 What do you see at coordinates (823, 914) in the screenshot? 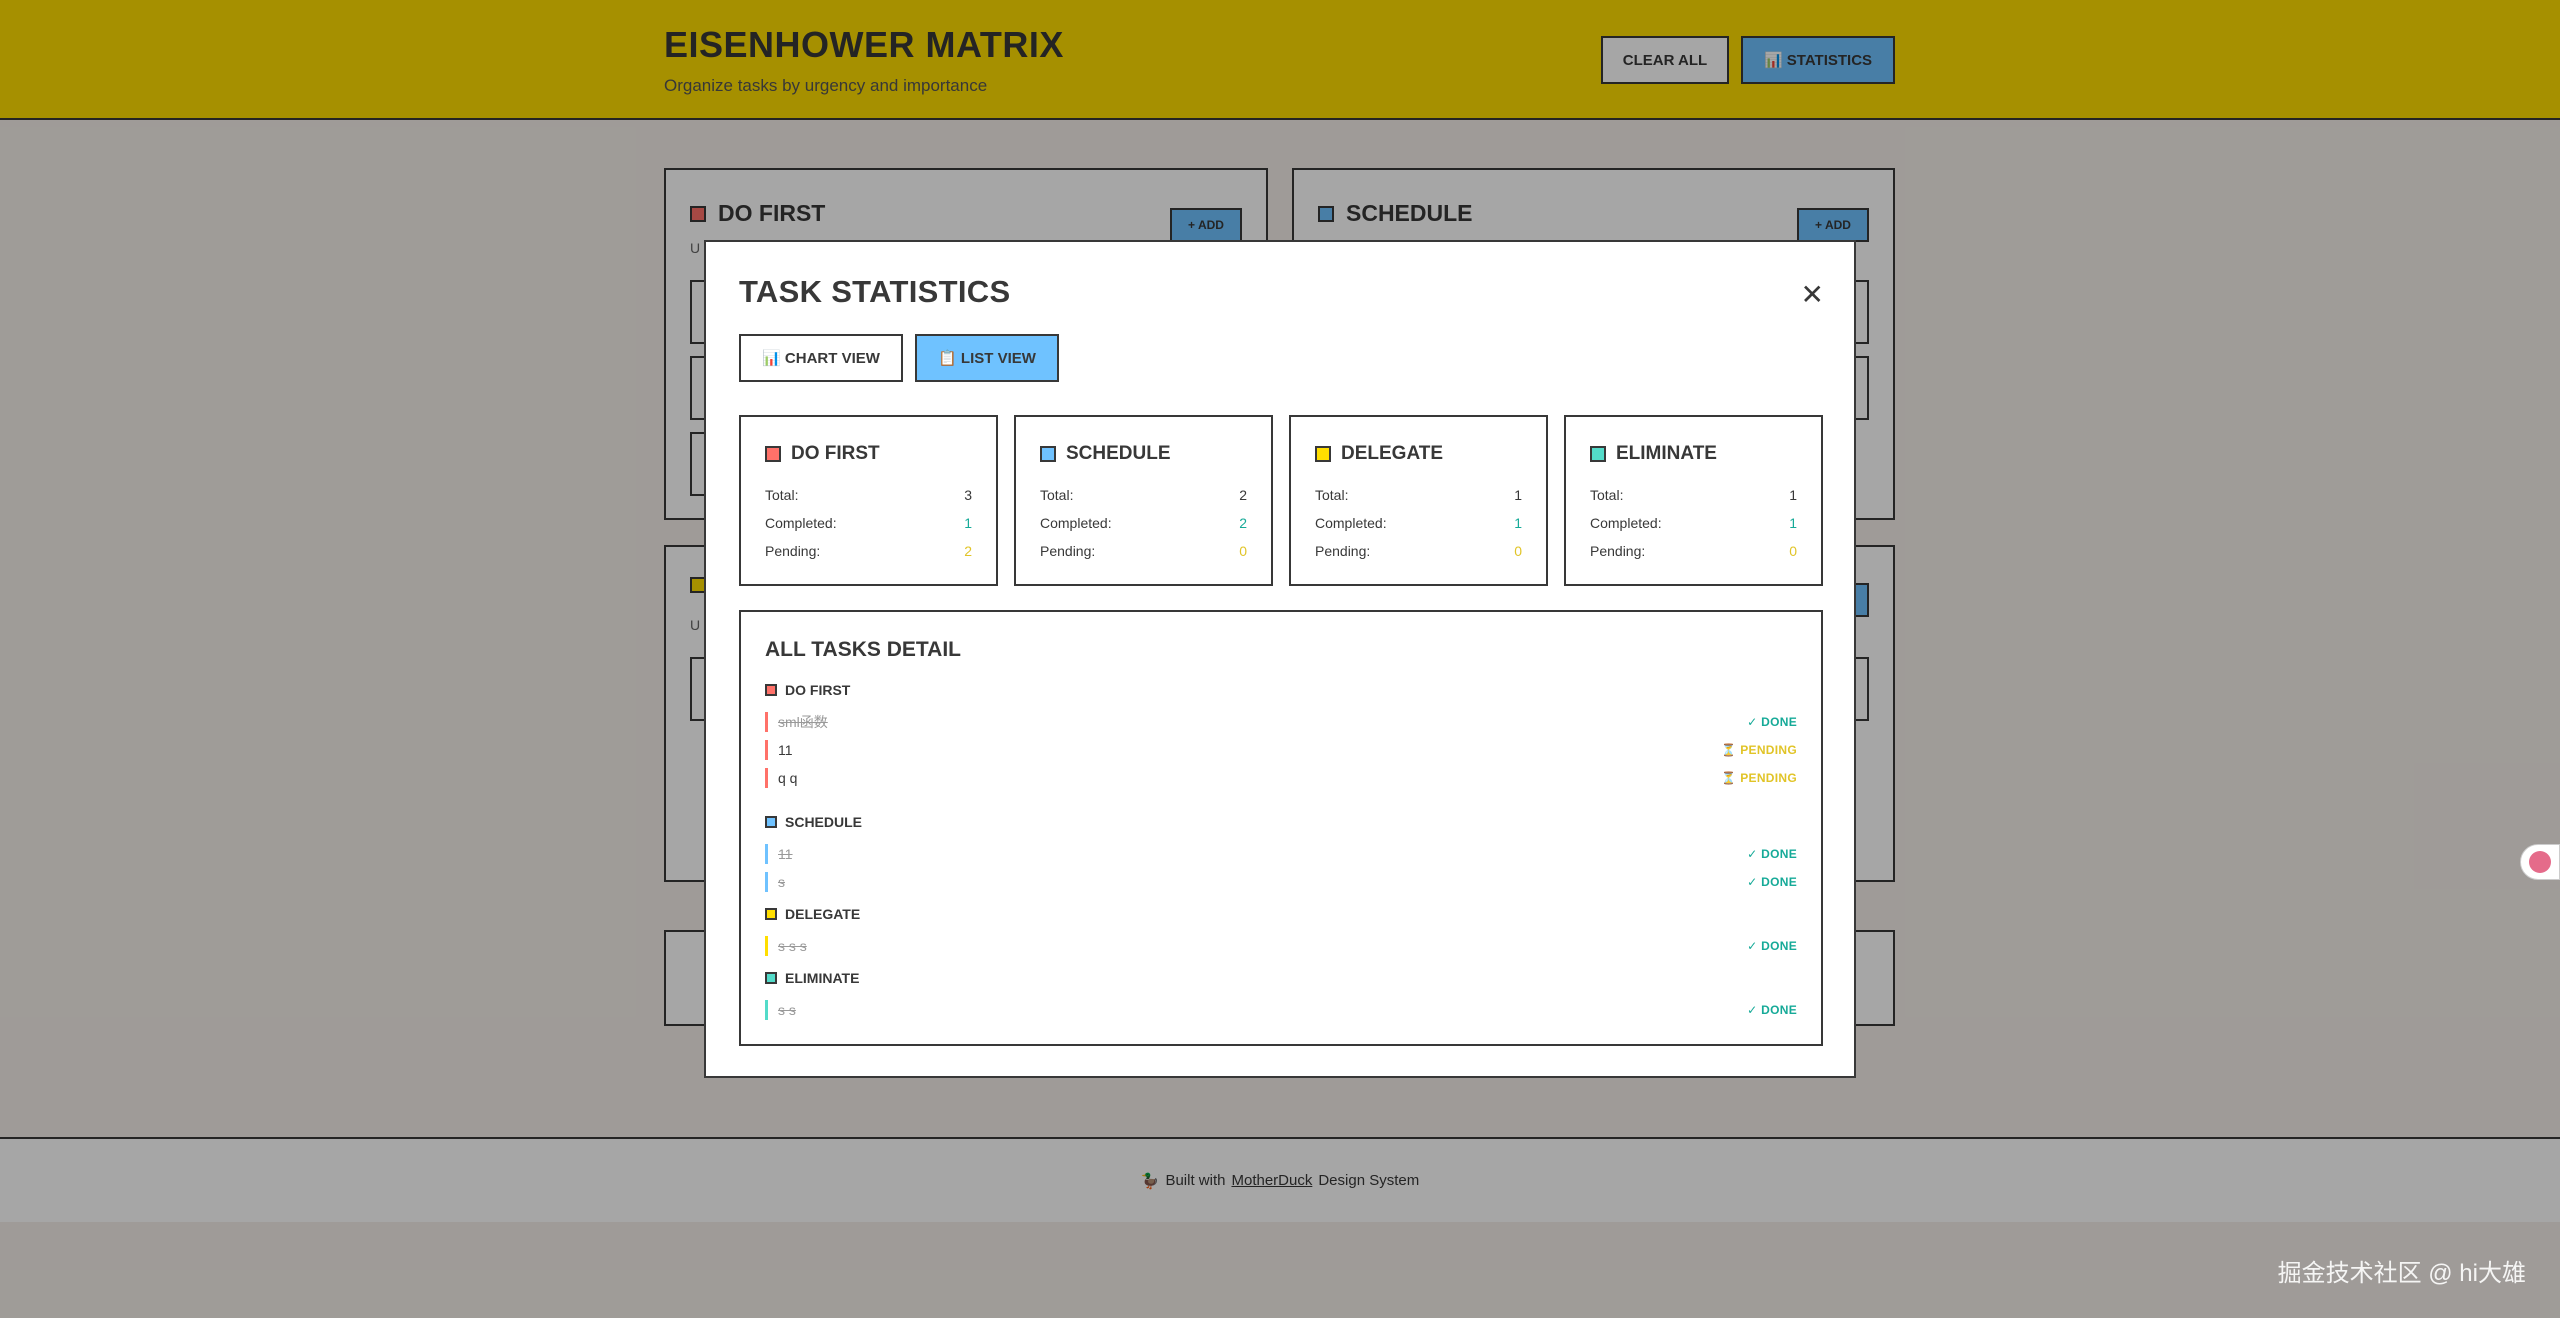
I see `group-name: DELEGATE` at bounding box center [823, 914].